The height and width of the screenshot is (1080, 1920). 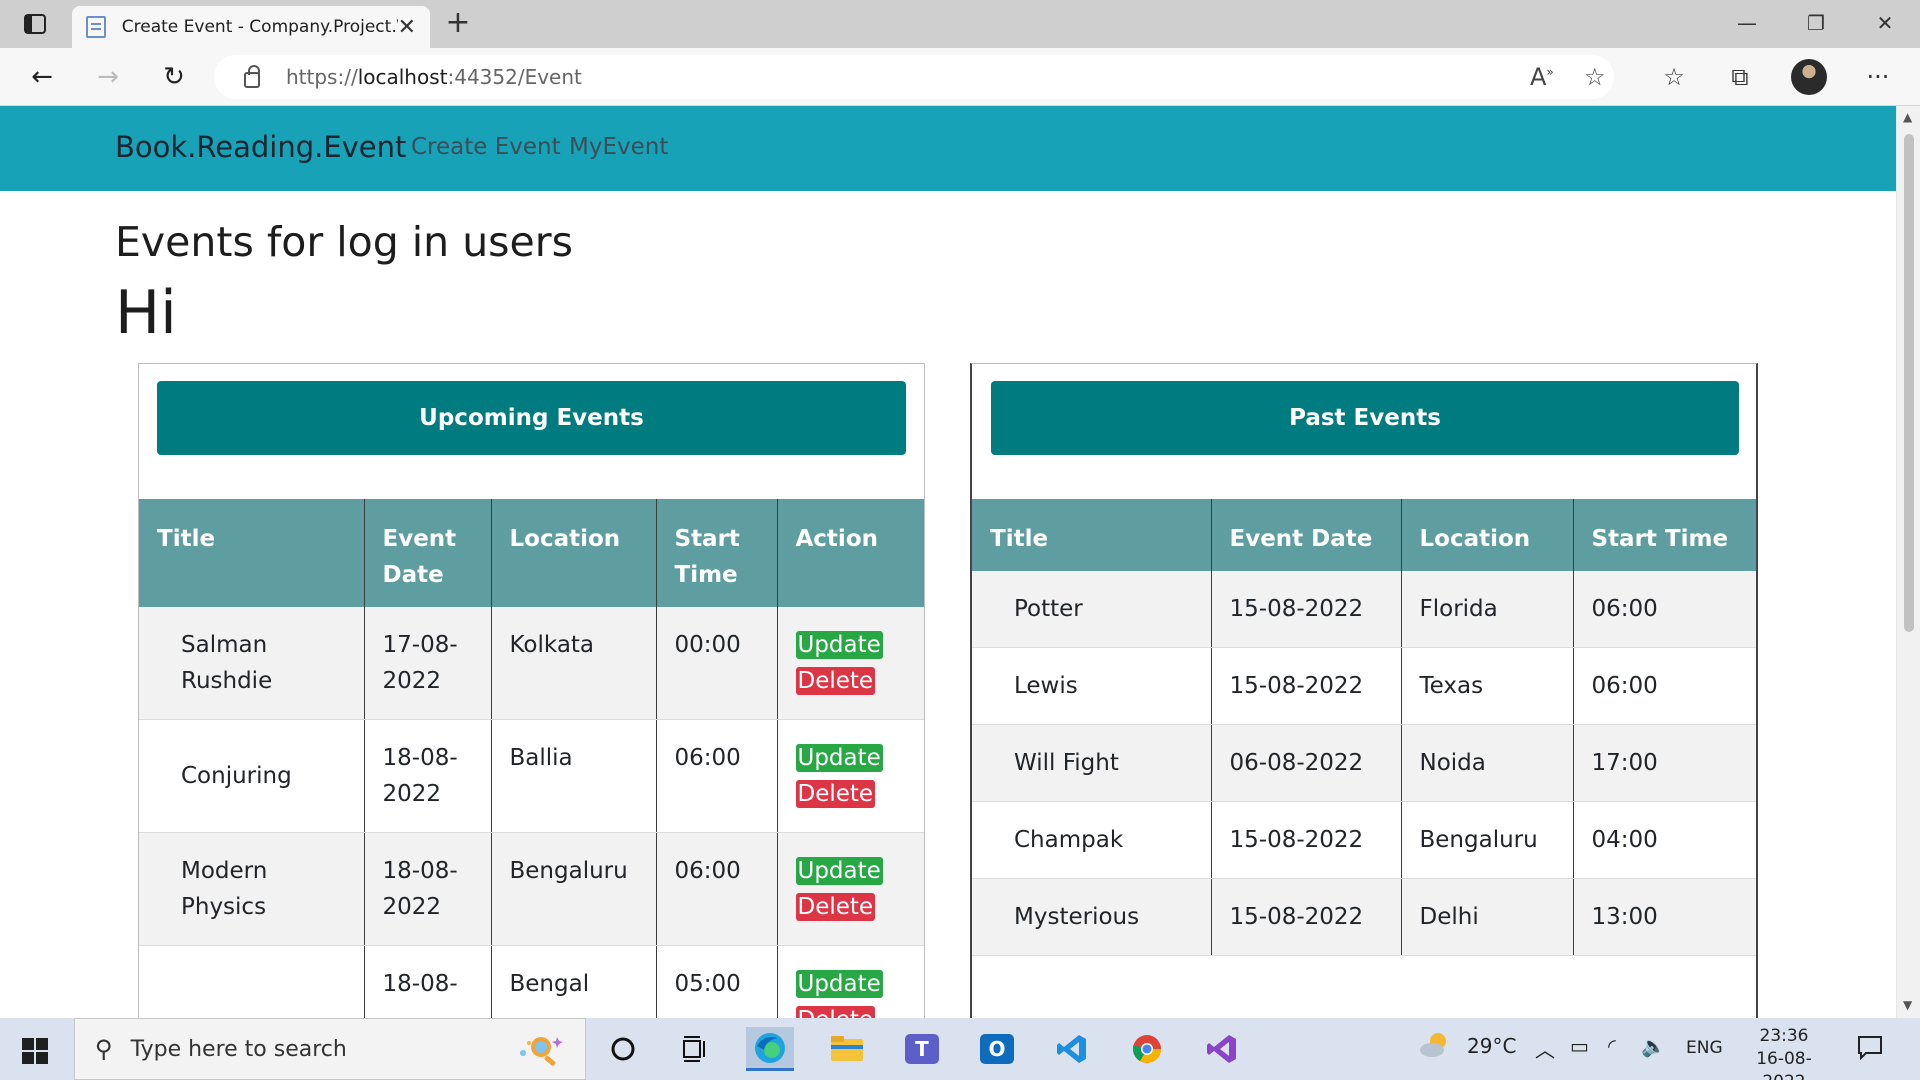 What do you see at coordinates (1809, 77) in the screenshot?
I see `profile-avatar` at bounding box center [1809, 77].